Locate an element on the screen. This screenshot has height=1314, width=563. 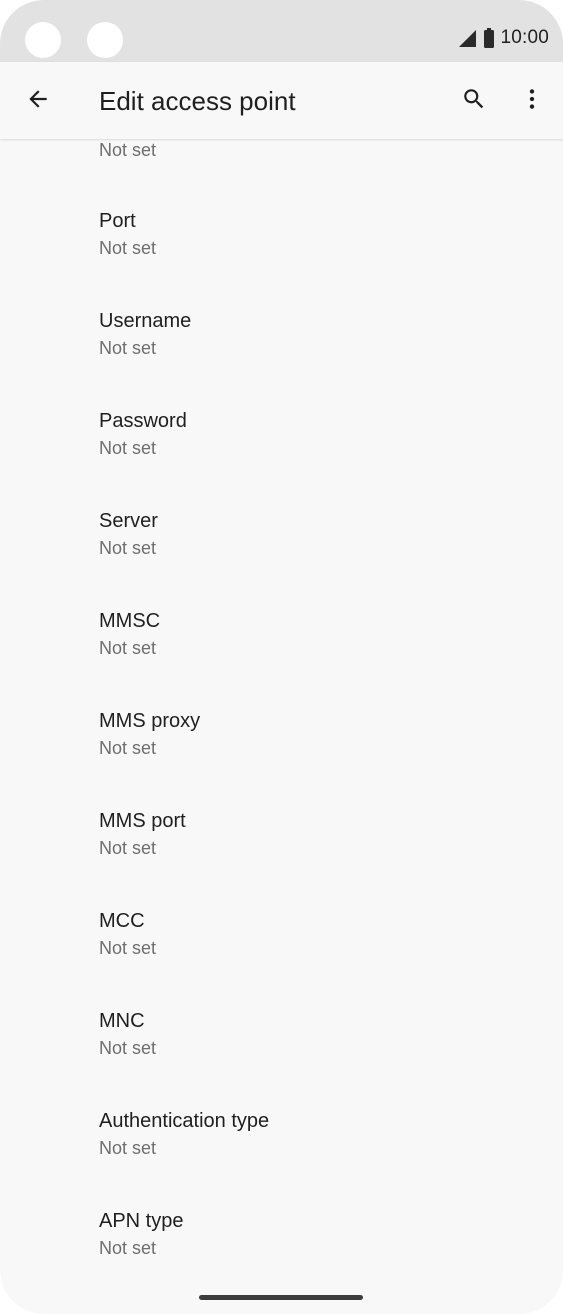
list-item-mmsc: MMSC Not set is located at coordinates (281, 660).